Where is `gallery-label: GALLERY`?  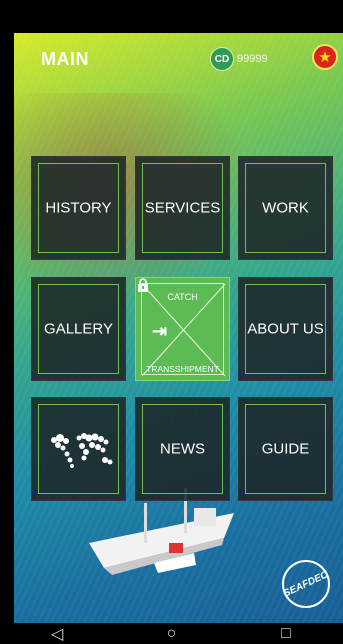
gallery-label: GALLERY is located at coordinates (78, 329).